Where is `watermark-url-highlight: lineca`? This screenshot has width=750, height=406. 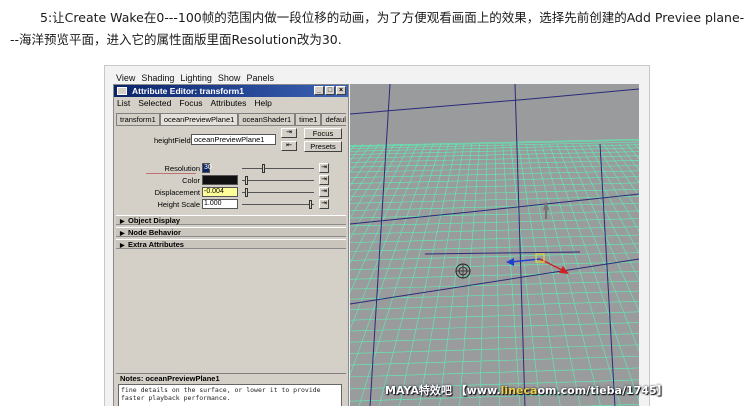 watermark-url-highlight: lineca is located at coordinates (519, 390).